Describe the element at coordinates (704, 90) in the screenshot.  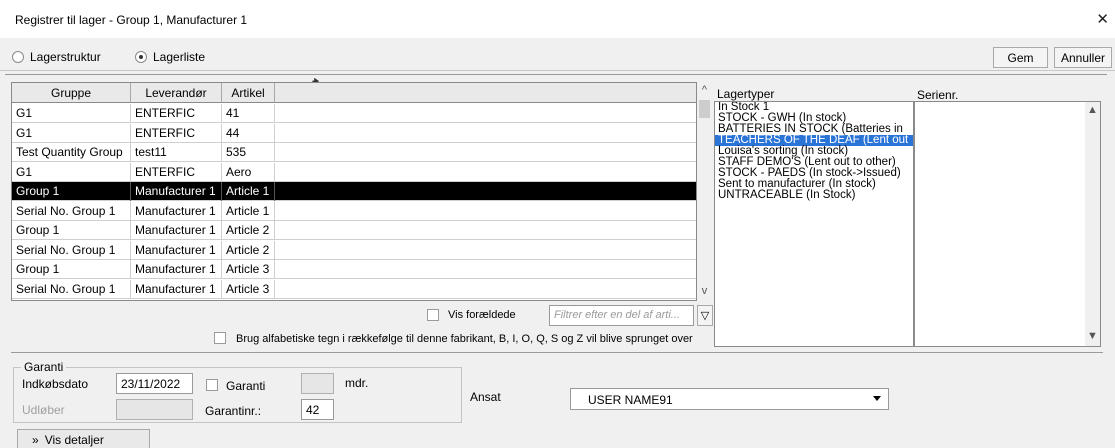
I see `scroll-up-icon: ^` at that location.